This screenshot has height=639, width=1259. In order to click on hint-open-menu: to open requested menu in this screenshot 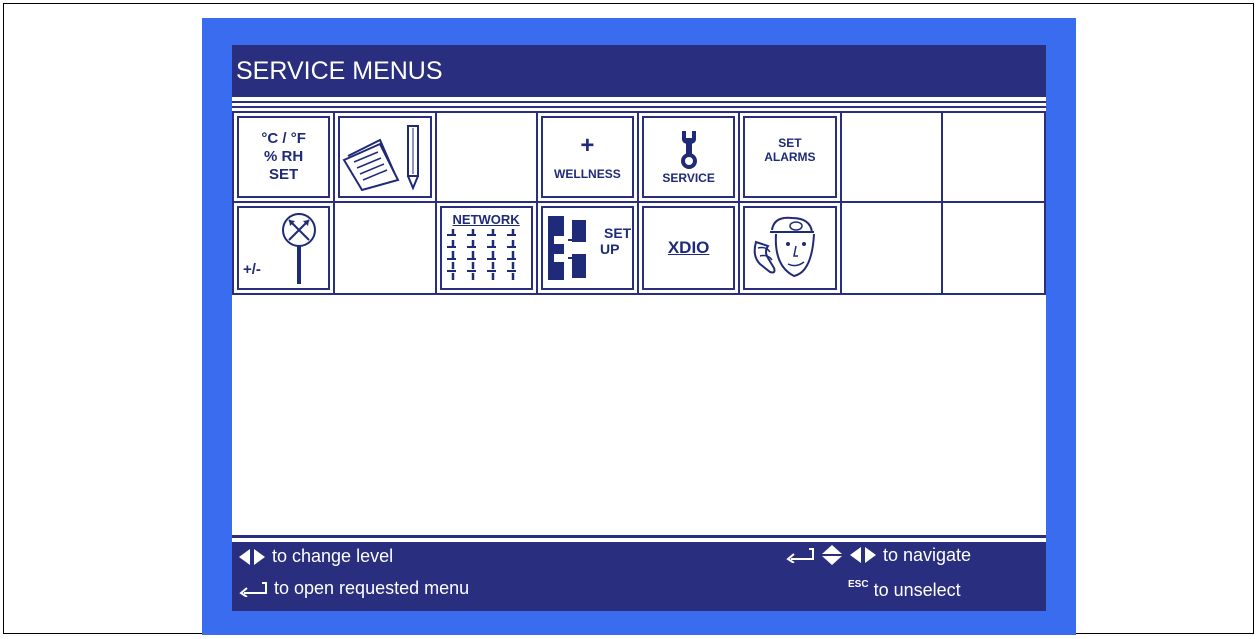, I will do `click(353, 588)`.